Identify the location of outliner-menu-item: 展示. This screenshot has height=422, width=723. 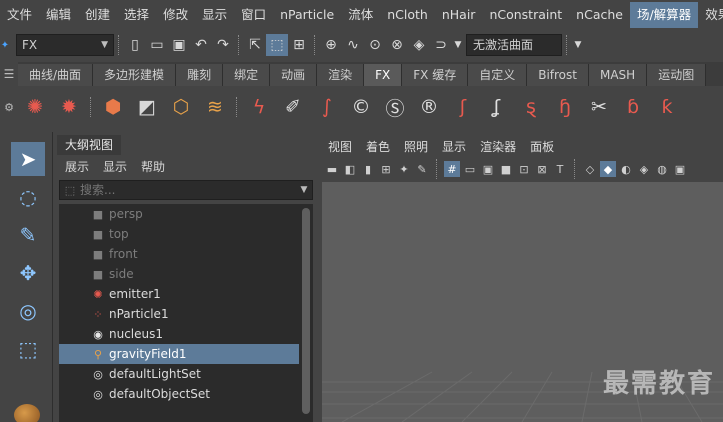
(77, 166).